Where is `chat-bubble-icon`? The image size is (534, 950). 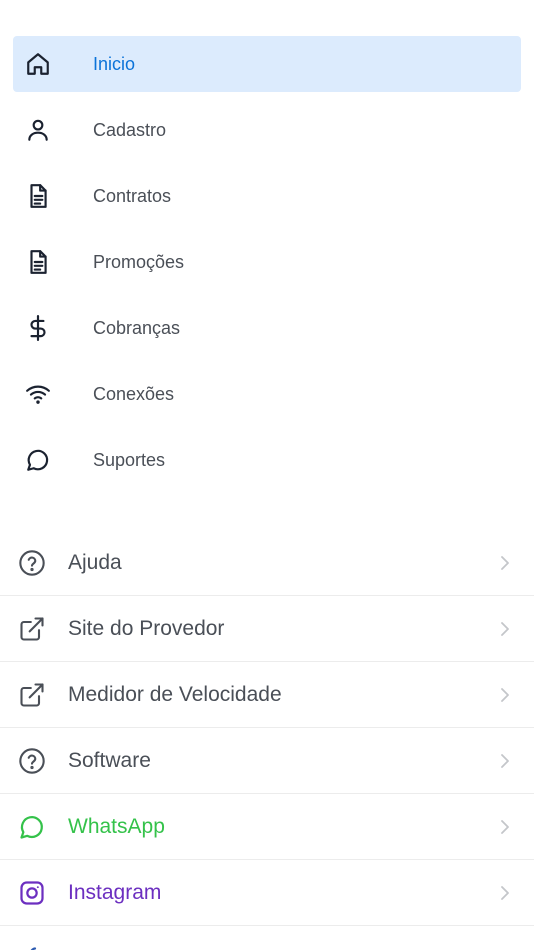 chat-bubble-icon is located at coordinates (38, 460).